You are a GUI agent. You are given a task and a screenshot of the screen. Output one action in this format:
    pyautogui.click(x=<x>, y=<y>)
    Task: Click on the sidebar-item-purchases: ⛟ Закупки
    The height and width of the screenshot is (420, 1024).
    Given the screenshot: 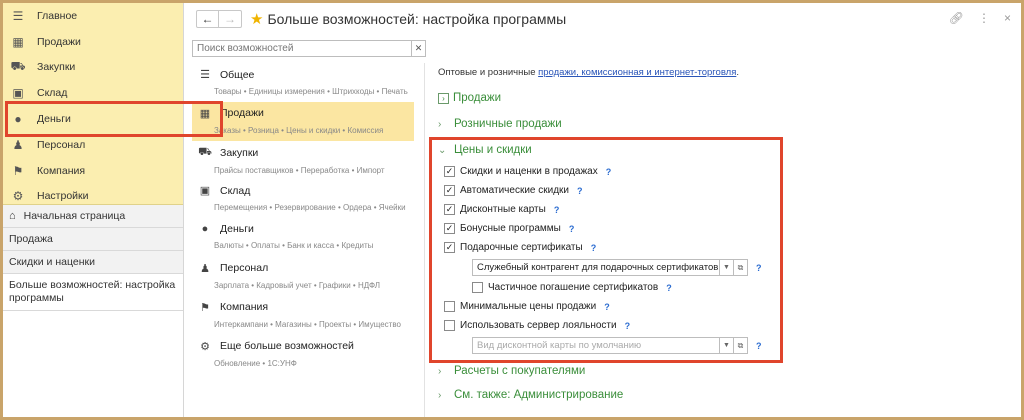 What is the action you would take?
    pyautogui.click(x=93, y=68)
    